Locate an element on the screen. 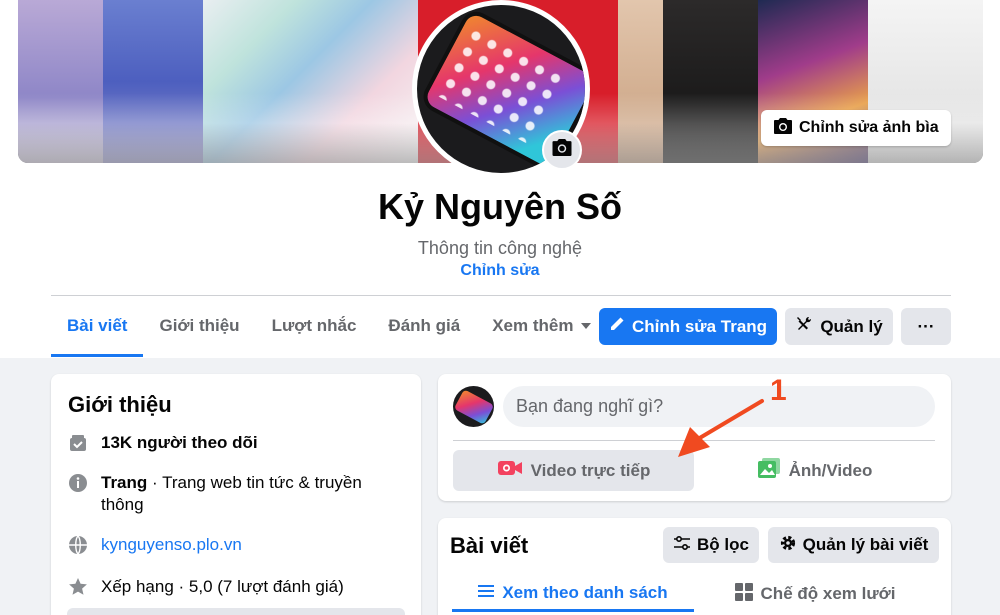 The width and height of the screenshot is (1000, 615). page-title: Kỷ Nguyên Số is located at coordinates (500, 206).